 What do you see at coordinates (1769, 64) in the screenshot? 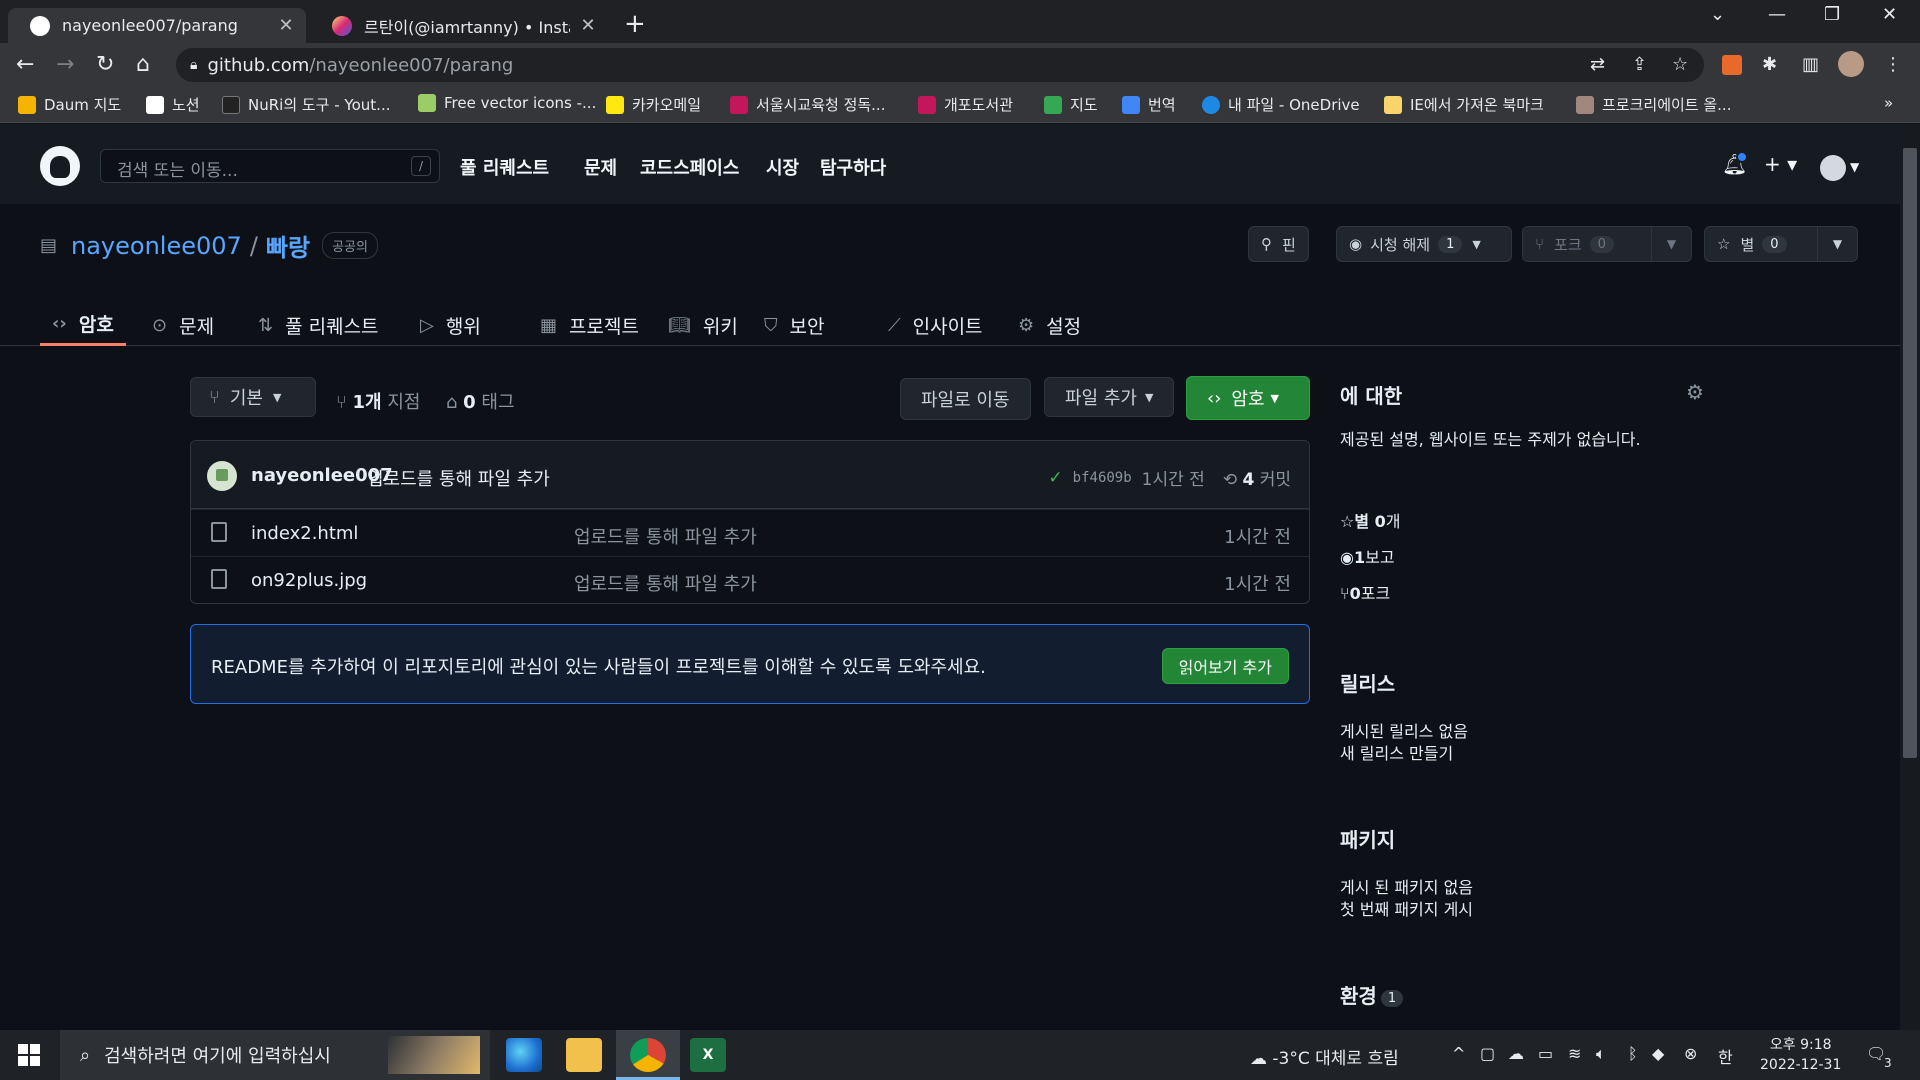
I see `extensions-puzzle-icon: ✱` at bounding box center [1769, 64].